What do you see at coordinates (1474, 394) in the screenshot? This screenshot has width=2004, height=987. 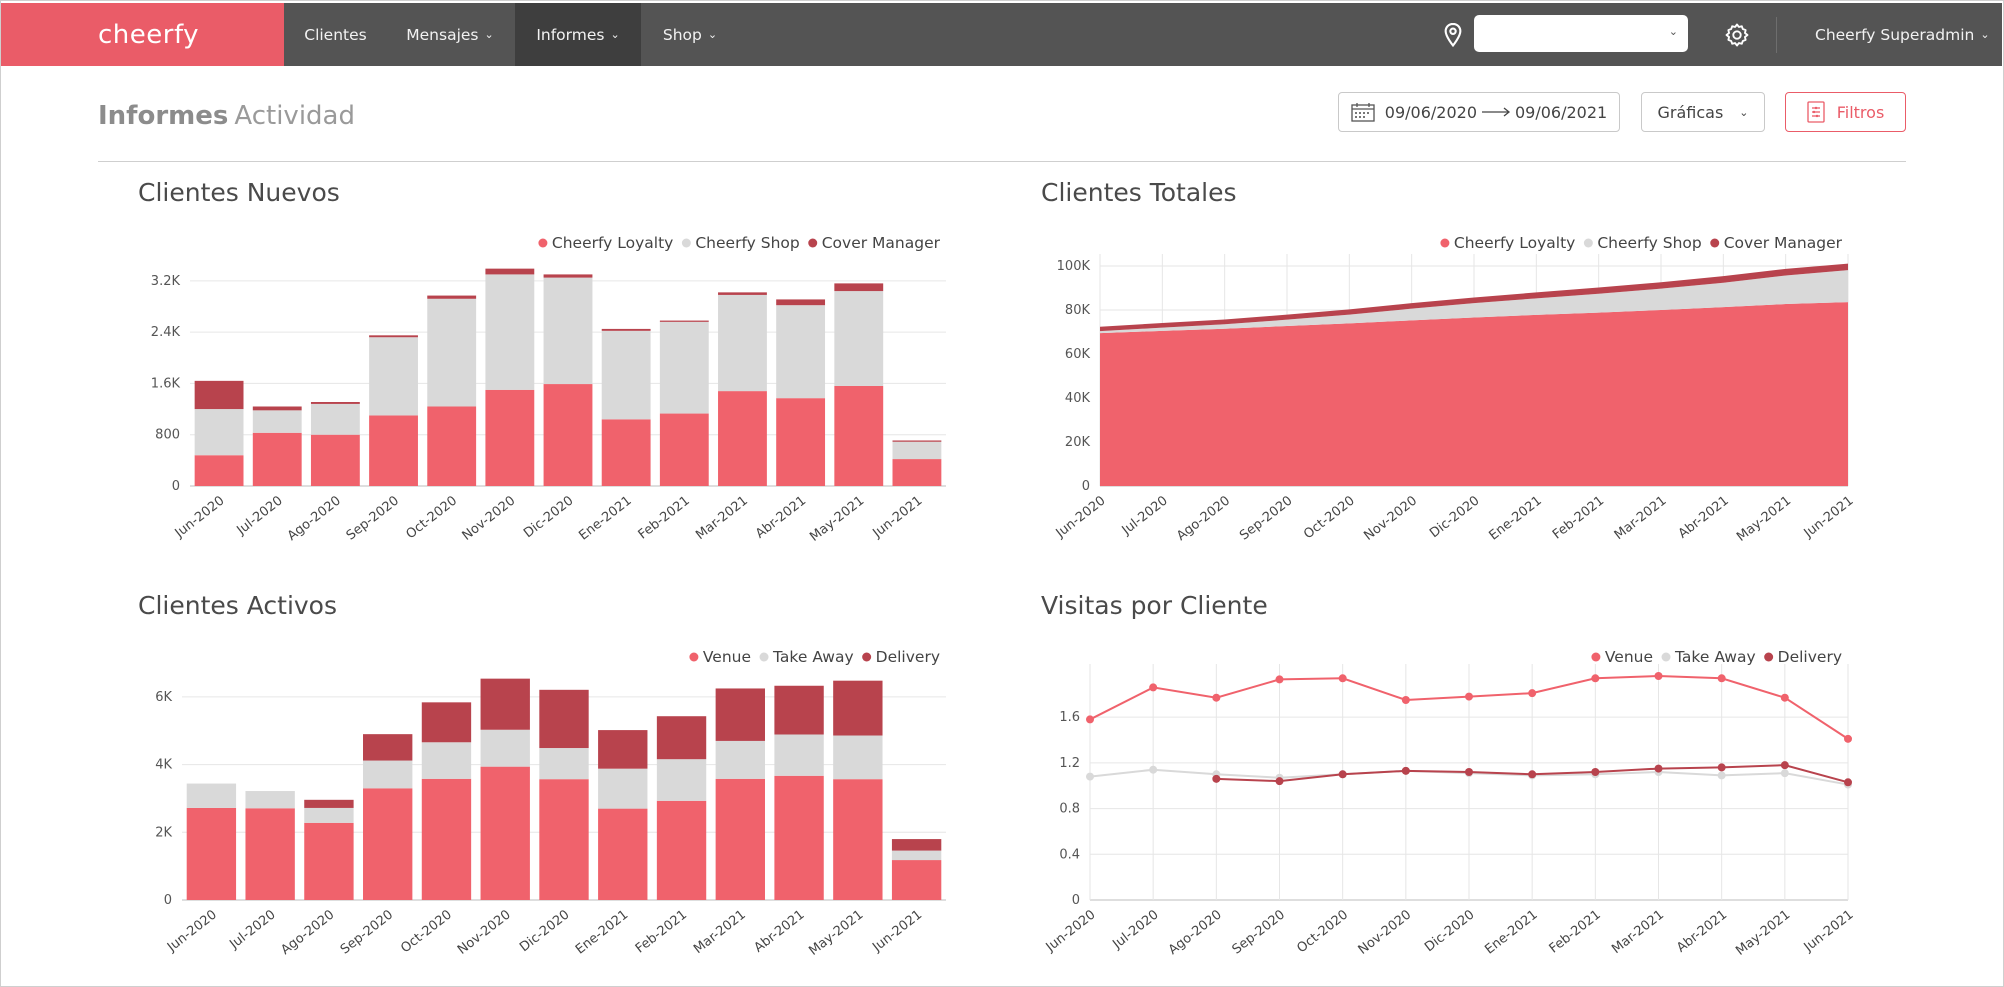 I see `area-cheerfy-loyalty` at bounding box center [1474, 394].